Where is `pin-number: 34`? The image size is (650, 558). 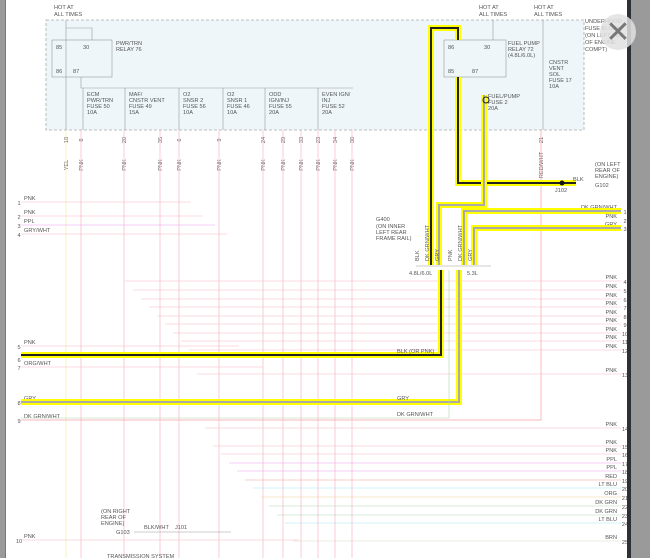 pin-number: 34 is located at coordinates (336, 140).